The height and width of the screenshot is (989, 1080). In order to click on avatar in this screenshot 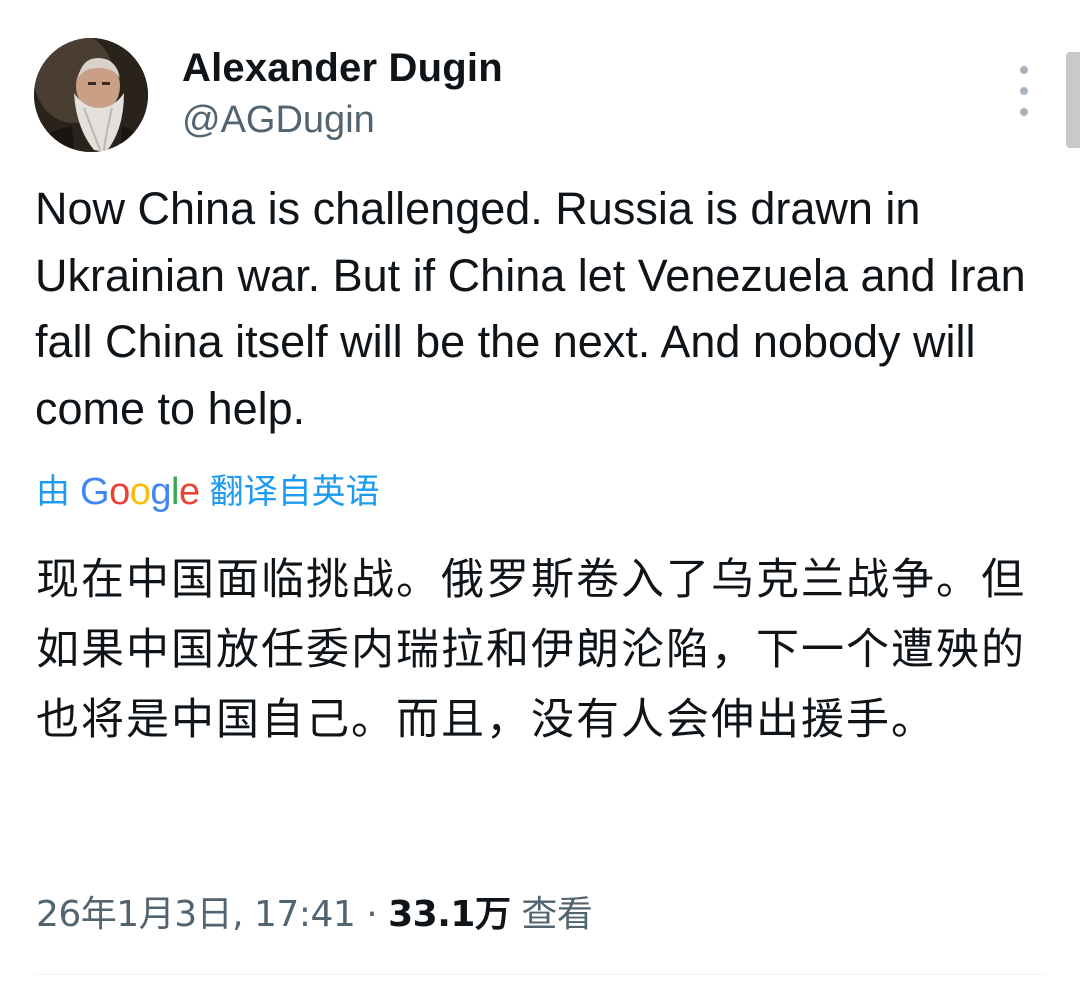, I will do `click(91, 95)`.